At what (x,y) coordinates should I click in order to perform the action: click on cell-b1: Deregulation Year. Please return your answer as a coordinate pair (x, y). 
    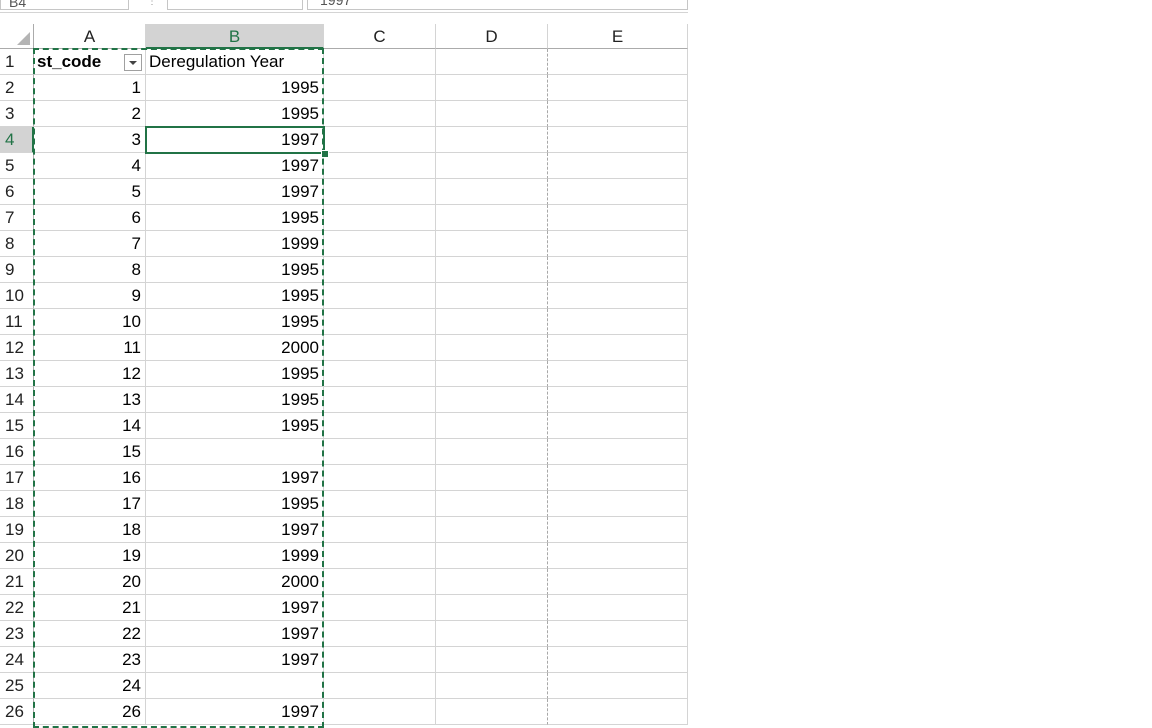
    Looking at the image, I should click on (235, 62).